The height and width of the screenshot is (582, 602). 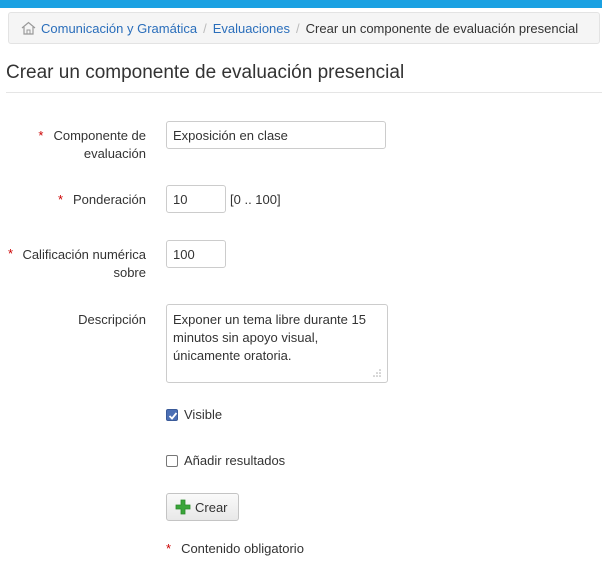 What do you see at coordinates (92, 145) in the screenshot?
I see `component-label: * Componente de evaluación` at bounding box center [92, 145].